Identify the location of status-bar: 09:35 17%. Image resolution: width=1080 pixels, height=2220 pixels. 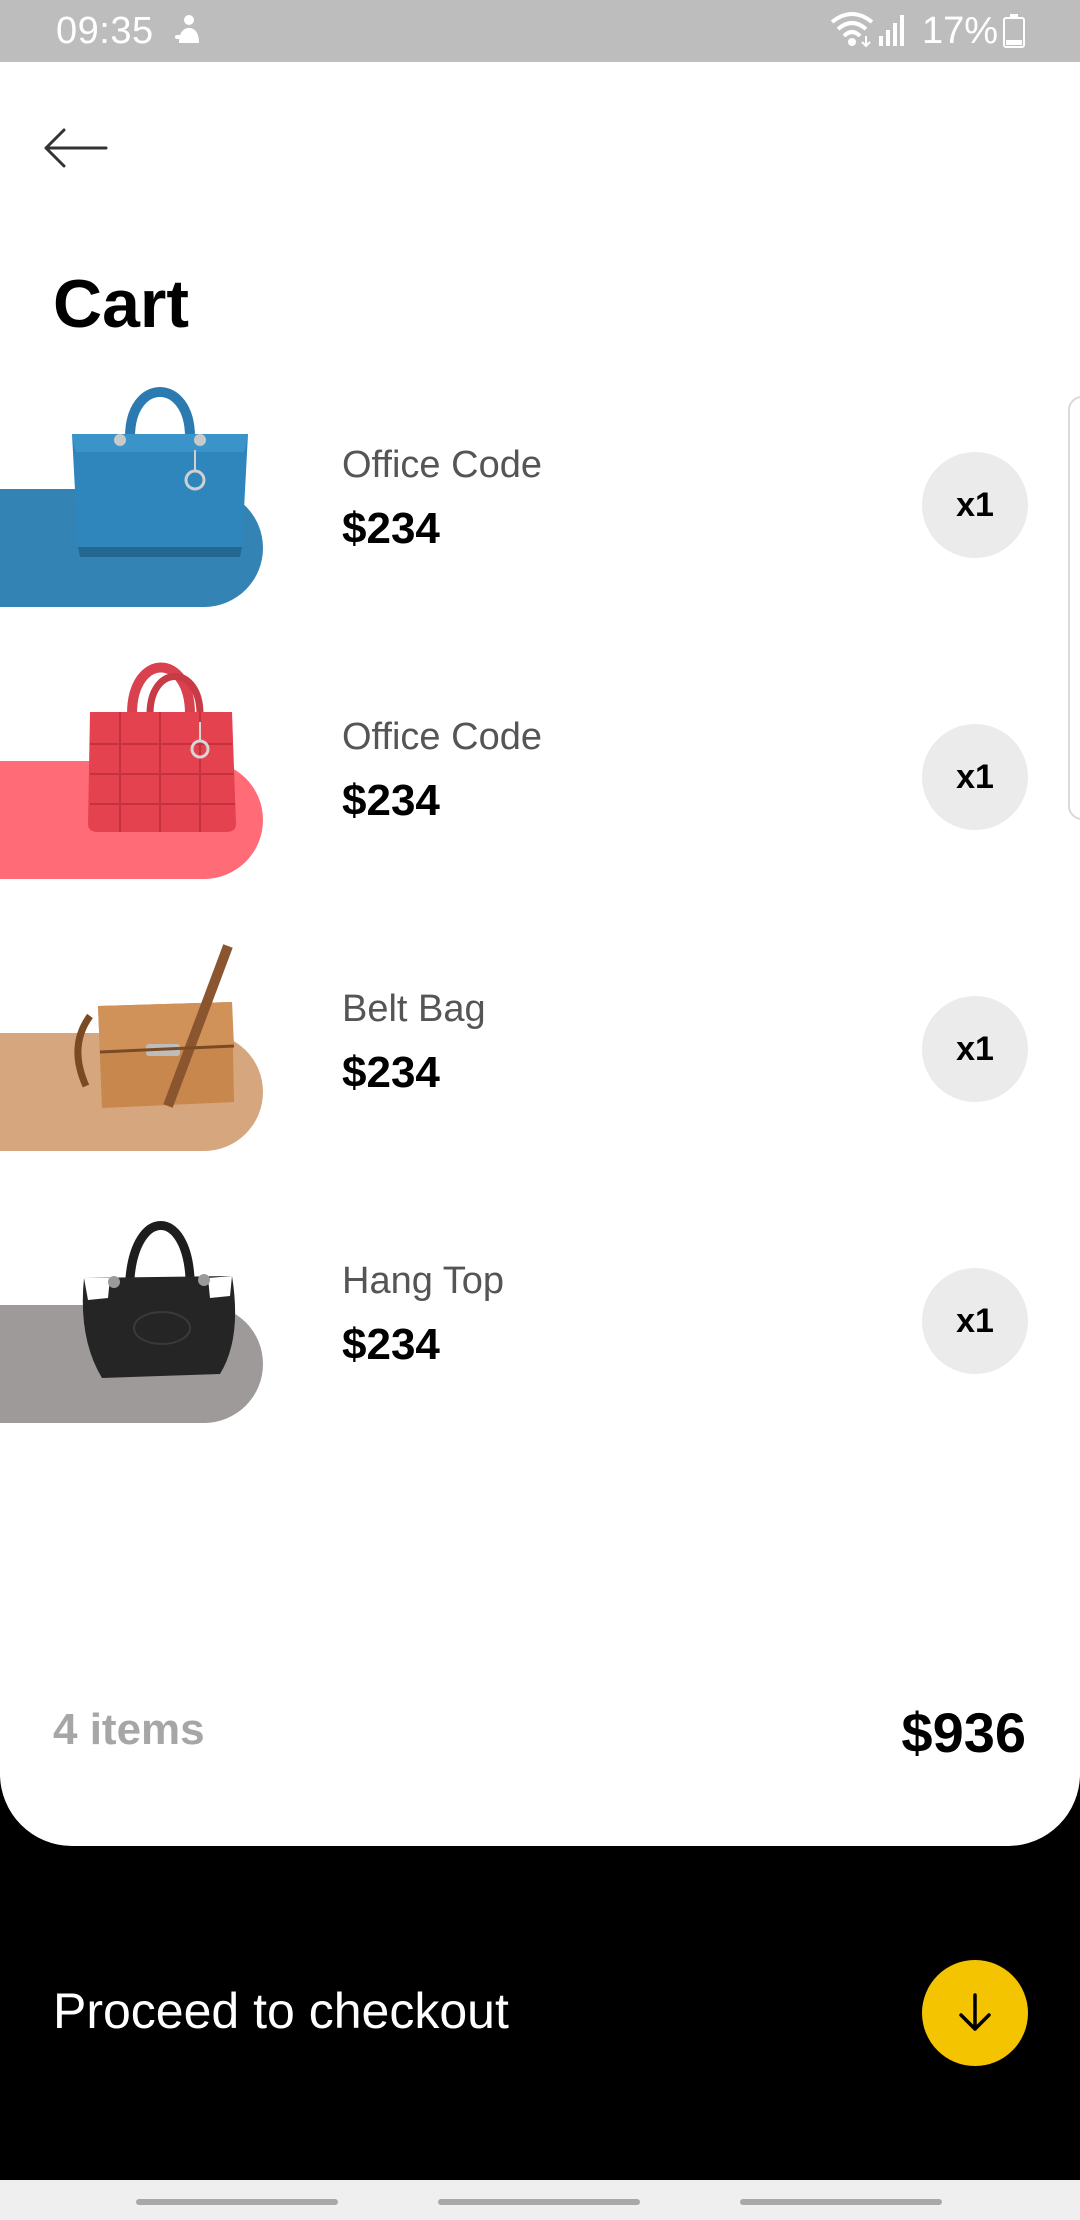
(540, 31).